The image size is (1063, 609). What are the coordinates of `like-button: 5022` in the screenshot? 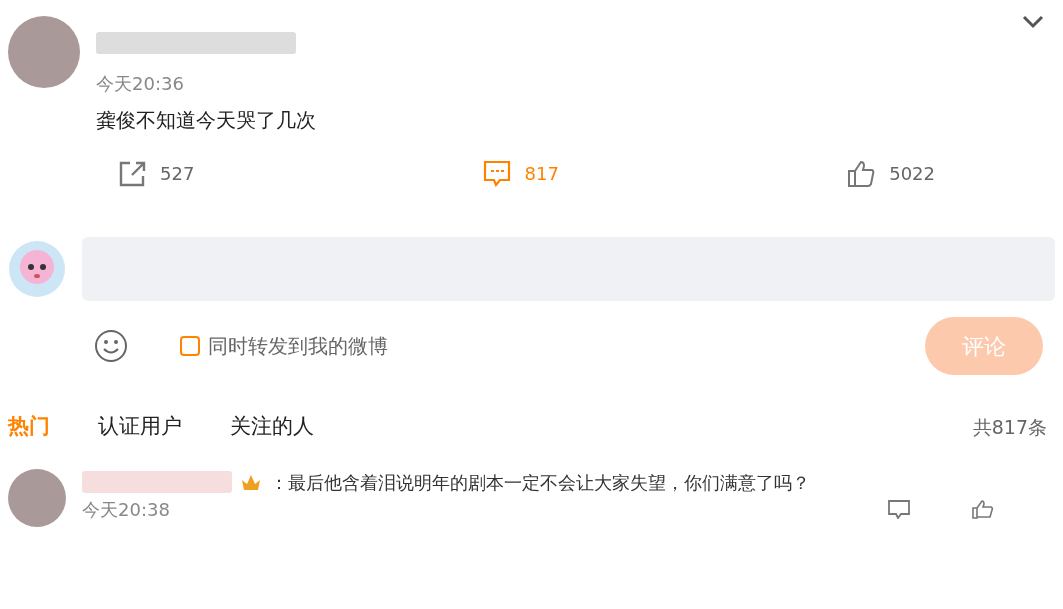 It's located at (891, 173).